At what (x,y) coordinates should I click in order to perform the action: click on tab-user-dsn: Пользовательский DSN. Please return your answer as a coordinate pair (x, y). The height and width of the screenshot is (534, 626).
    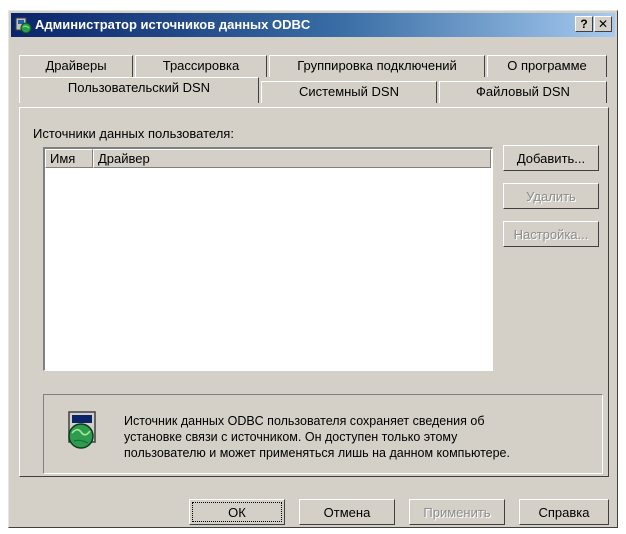
    Looking at the image, I should click on (139, 90).